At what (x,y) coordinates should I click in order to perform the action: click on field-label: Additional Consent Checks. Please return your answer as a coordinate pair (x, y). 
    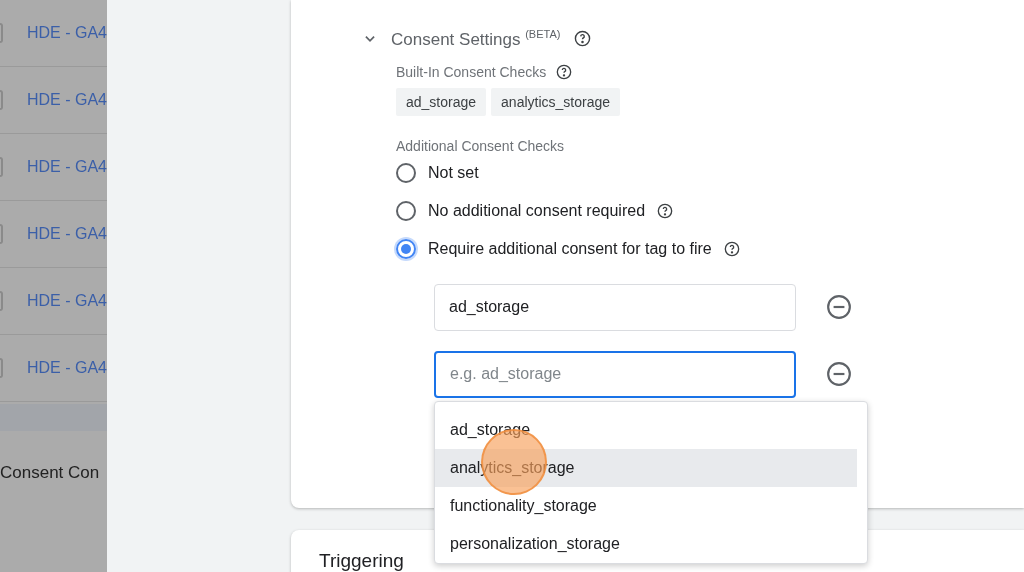
    Looking at the image, I should click on (480, 145).